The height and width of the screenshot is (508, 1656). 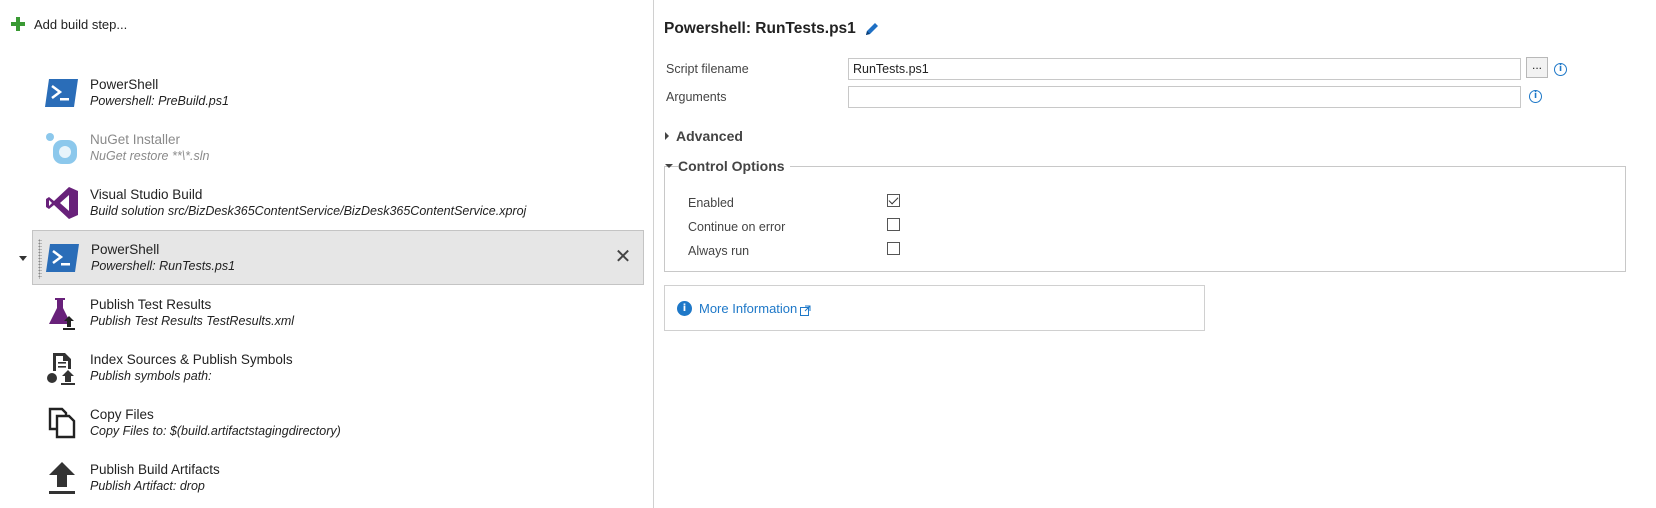 I want to click on build-step-powershell-prebuild: PowerShell Powershell: PreBuild.ps1, so click(x=338, y=92).